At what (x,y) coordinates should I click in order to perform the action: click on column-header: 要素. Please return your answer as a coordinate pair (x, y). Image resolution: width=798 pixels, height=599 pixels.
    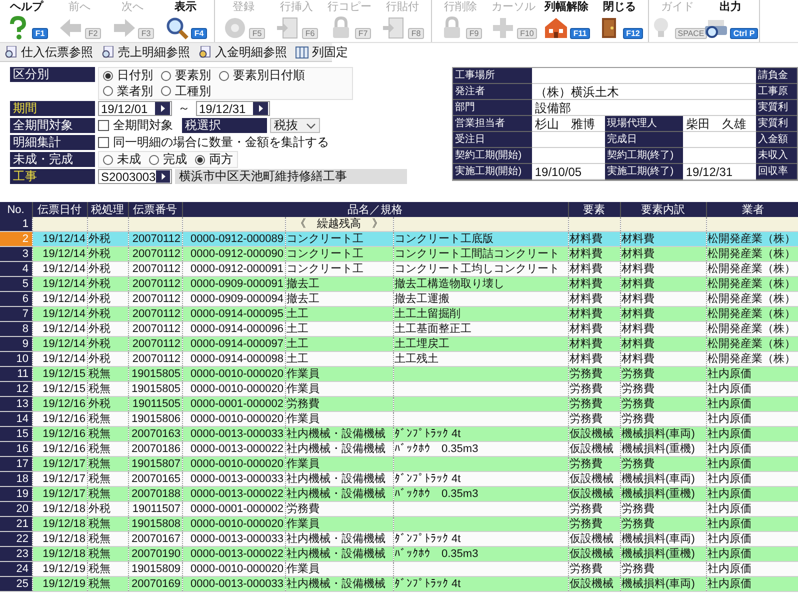
    Looking at the image, I should click on (594, 209).